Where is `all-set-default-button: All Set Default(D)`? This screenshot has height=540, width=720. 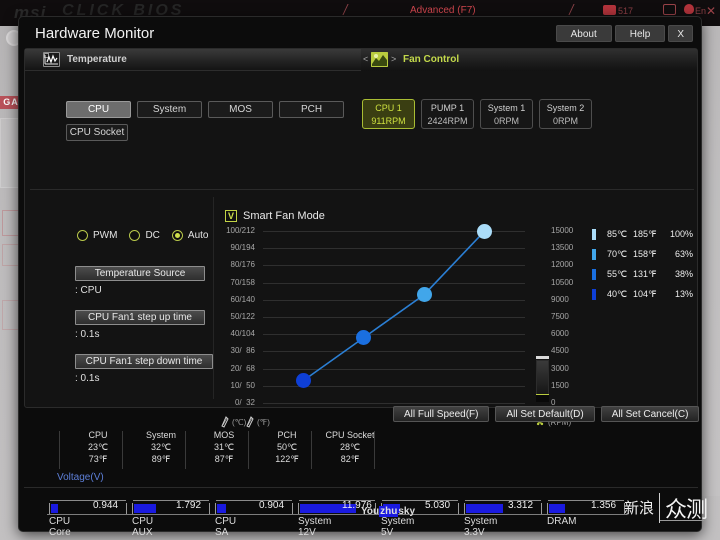
all-set-default-button: All Set Default(D) is located at coordinates (545, 414).